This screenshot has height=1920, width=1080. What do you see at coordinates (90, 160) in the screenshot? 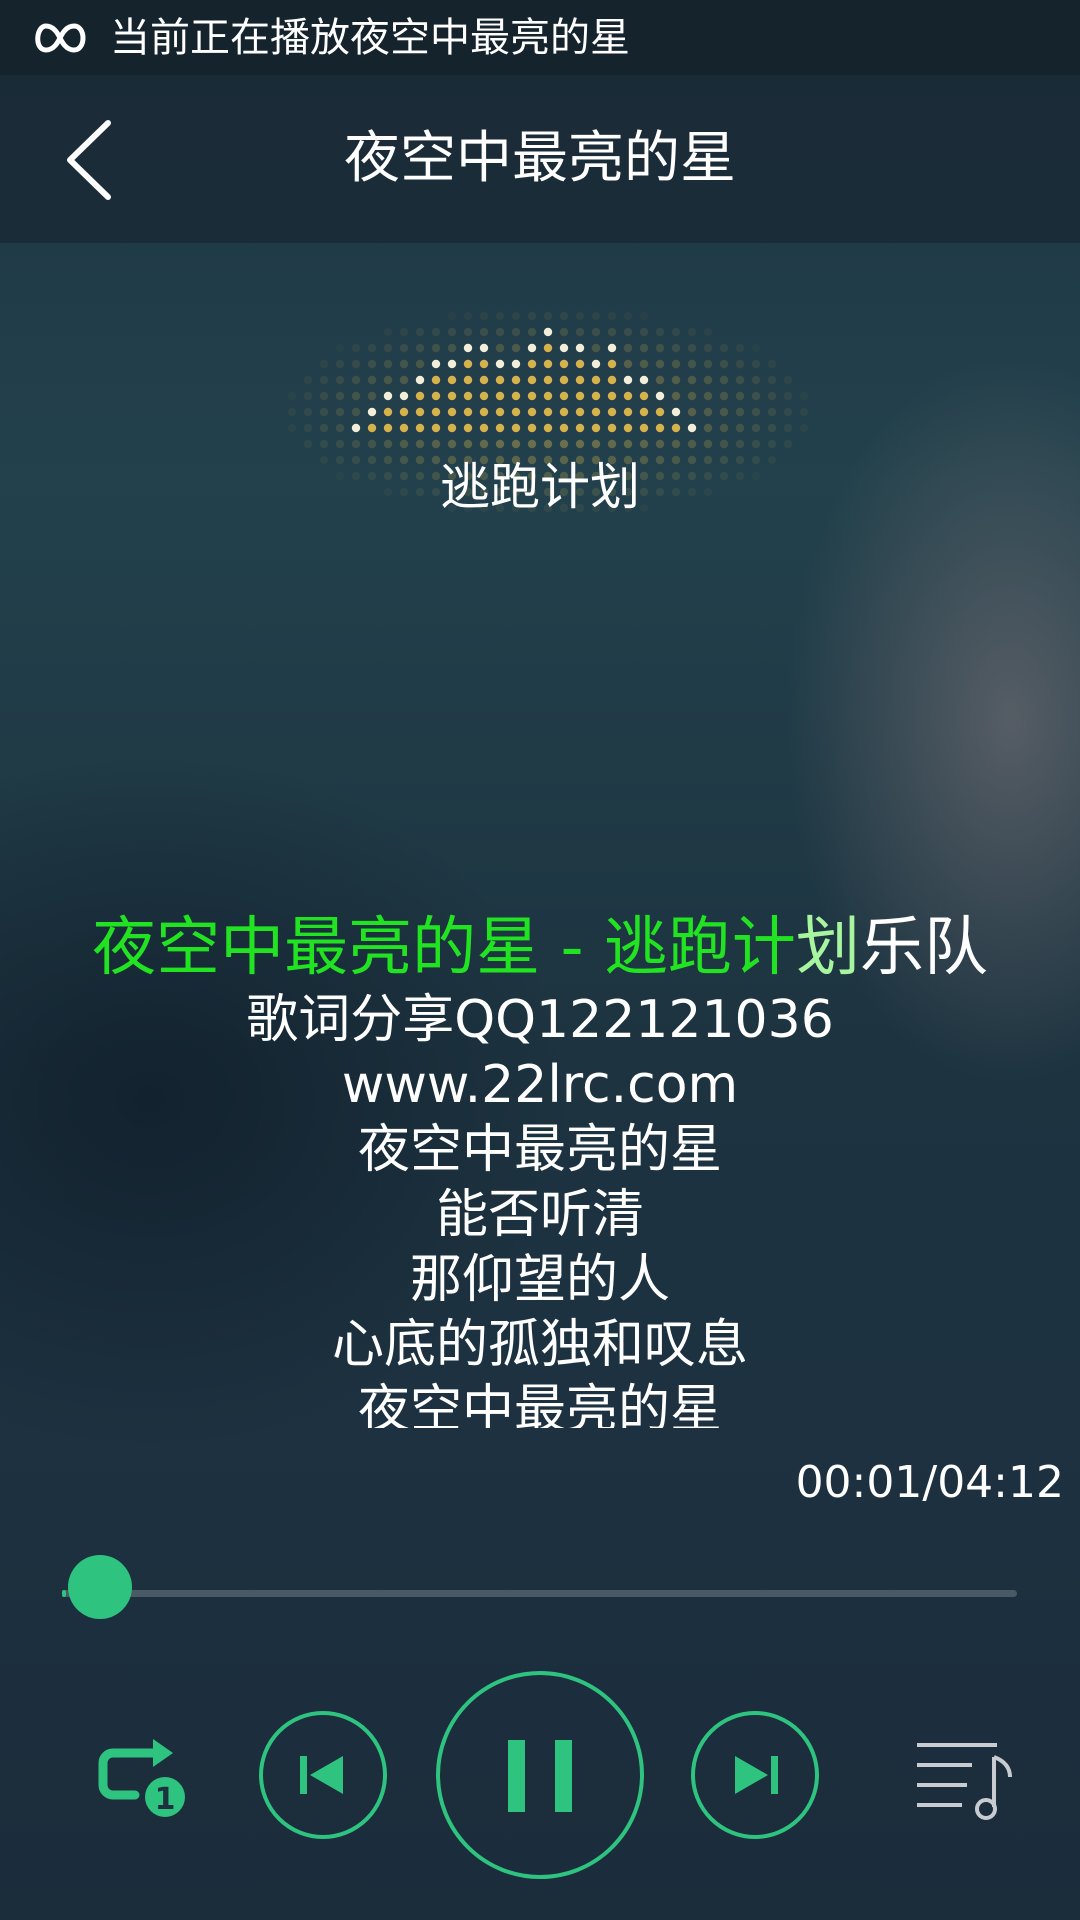
I see `back-button` at bounding box center [90, 160].